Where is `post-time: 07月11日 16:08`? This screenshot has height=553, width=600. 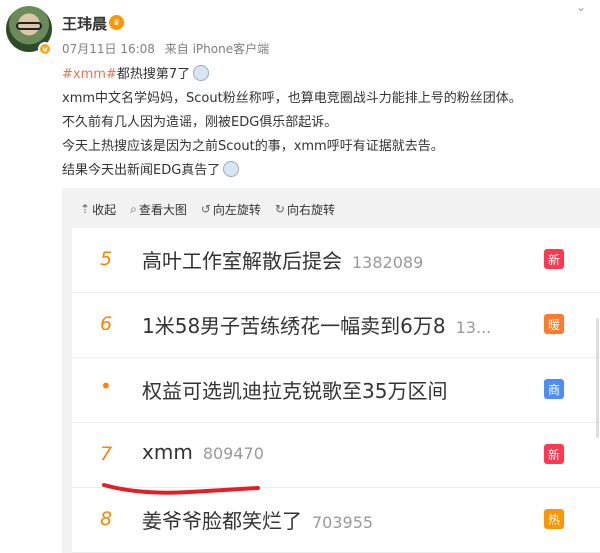
post-time: 07月11日 16:08 is located at coordinates (108, 49).